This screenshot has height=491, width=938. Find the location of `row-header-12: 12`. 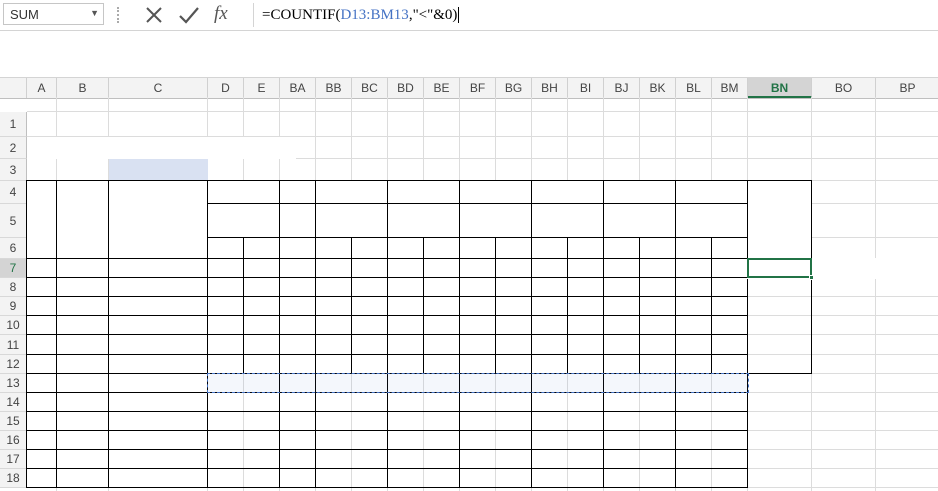

row-header-12: 12 is located at coordinates (13, 364).